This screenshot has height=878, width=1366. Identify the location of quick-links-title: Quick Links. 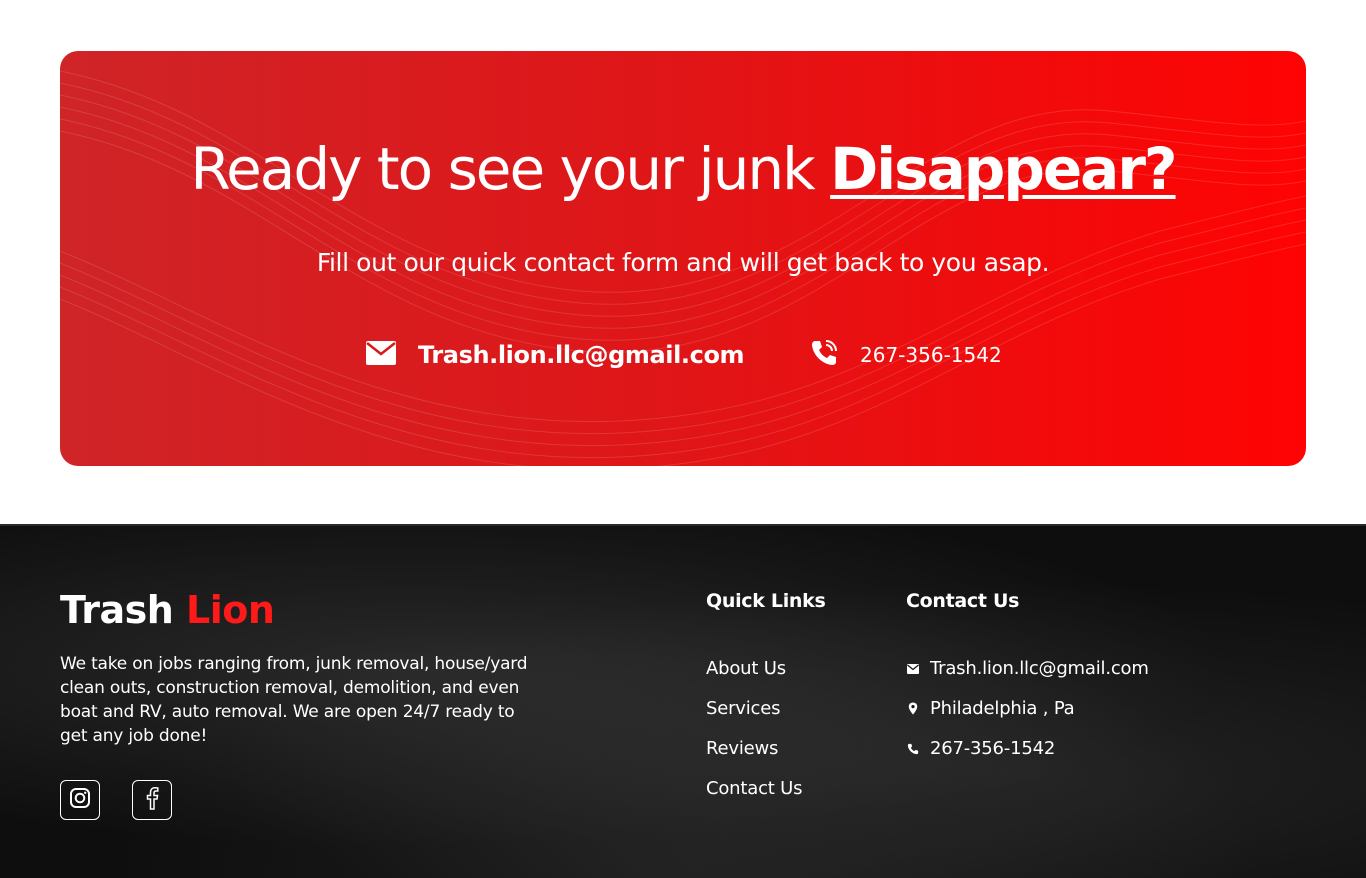
(766, 601).